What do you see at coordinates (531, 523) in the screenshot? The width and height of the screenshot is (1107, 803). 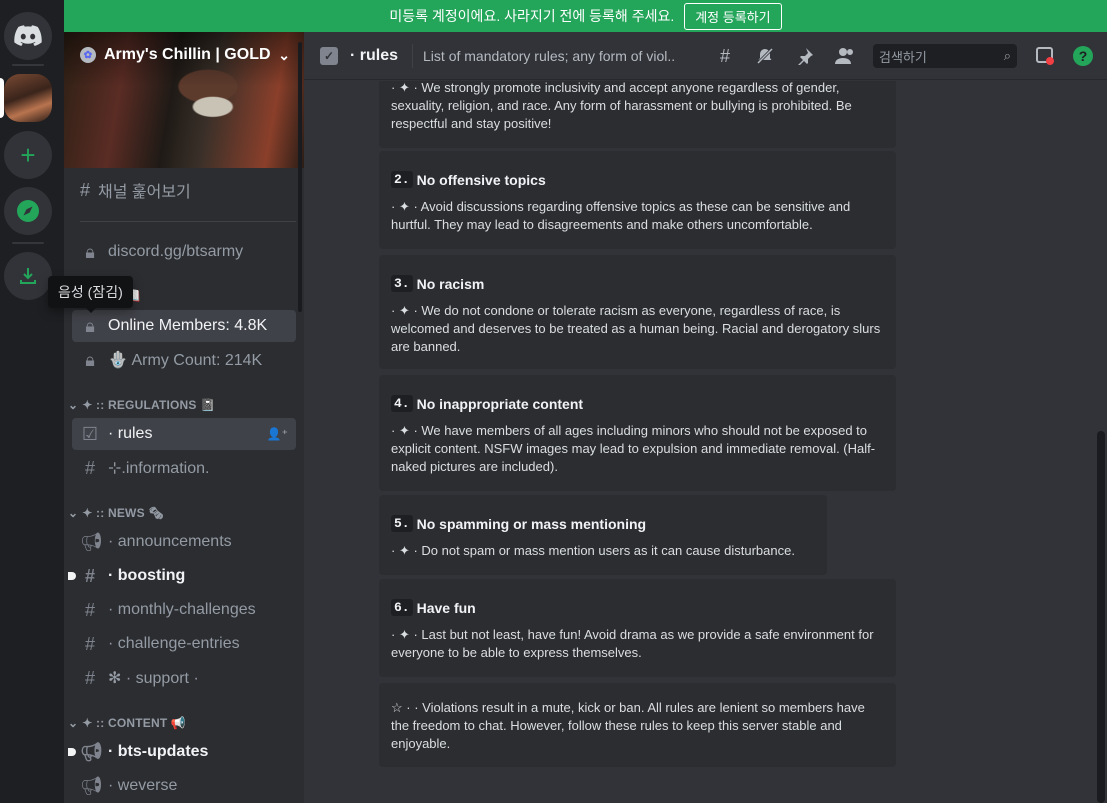 I see `rule-title: No spamming or mass mentioning` at bounding box center [531, 523].